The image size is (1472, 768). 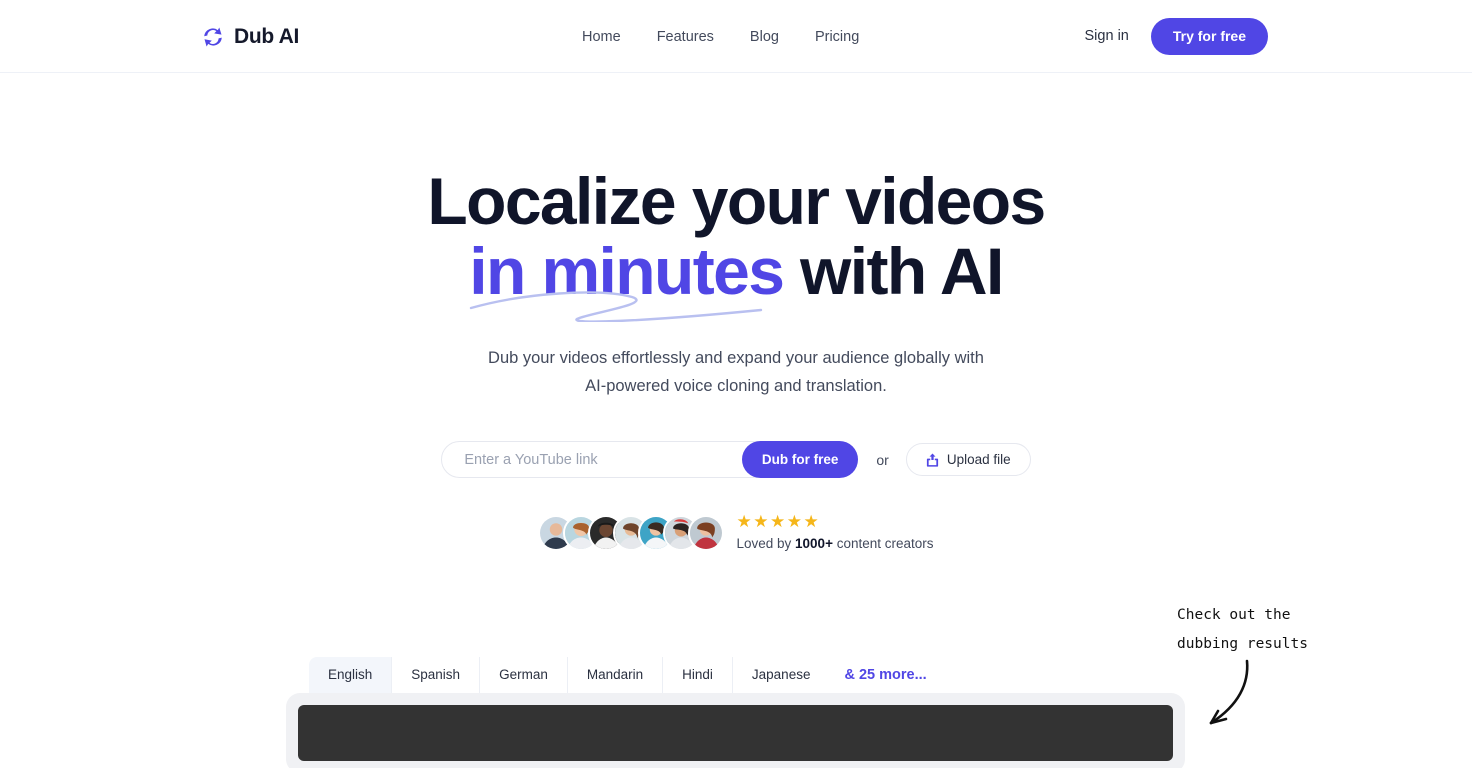 What do you see at coordinates (351, 675) in the screenshot?
I see `tab-english: English` at bounding box center [351, 675].